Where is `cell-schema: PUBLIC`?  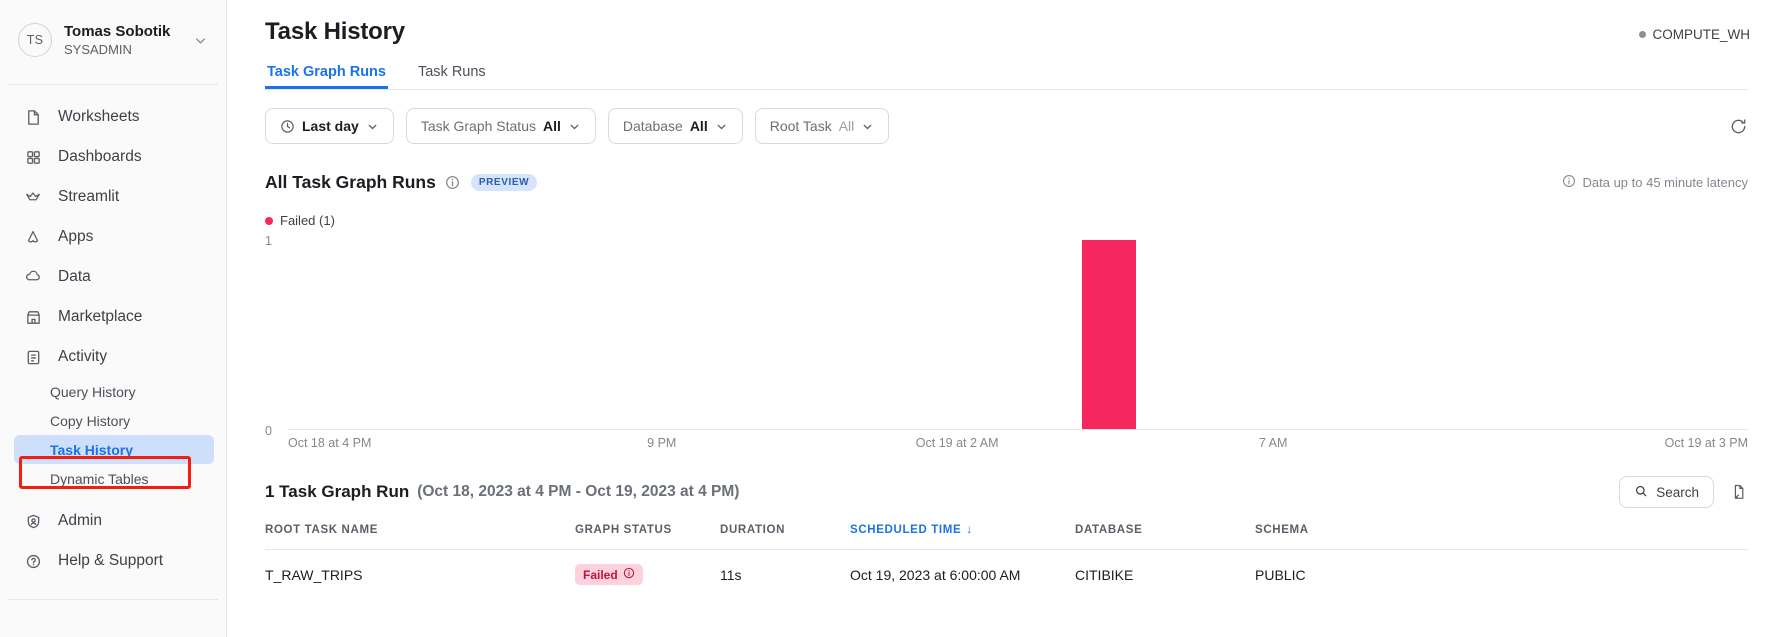 cell-schema: PUBLIC is located at coordinates (1280, 574).